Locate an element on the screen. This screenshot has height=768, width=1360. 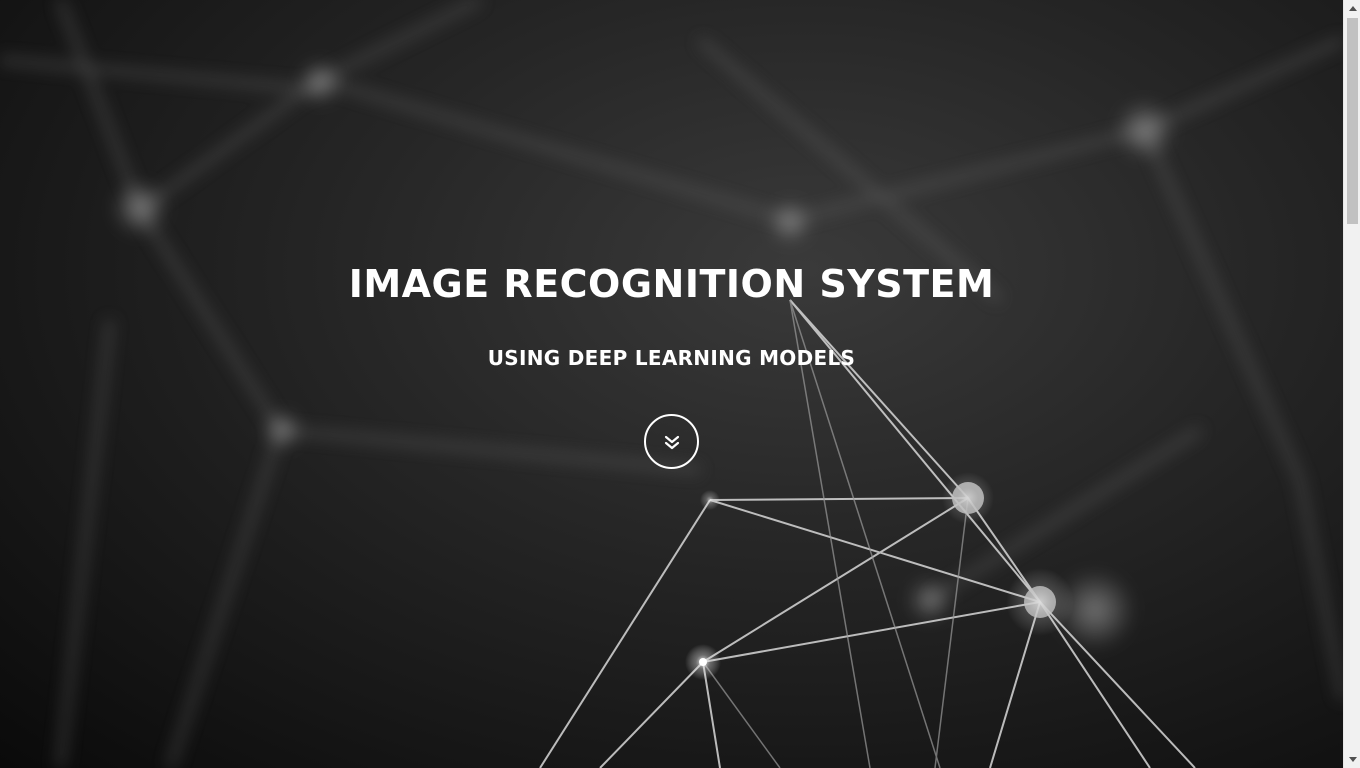
double-chevron-down-icon is located at coordinates (671, 442).